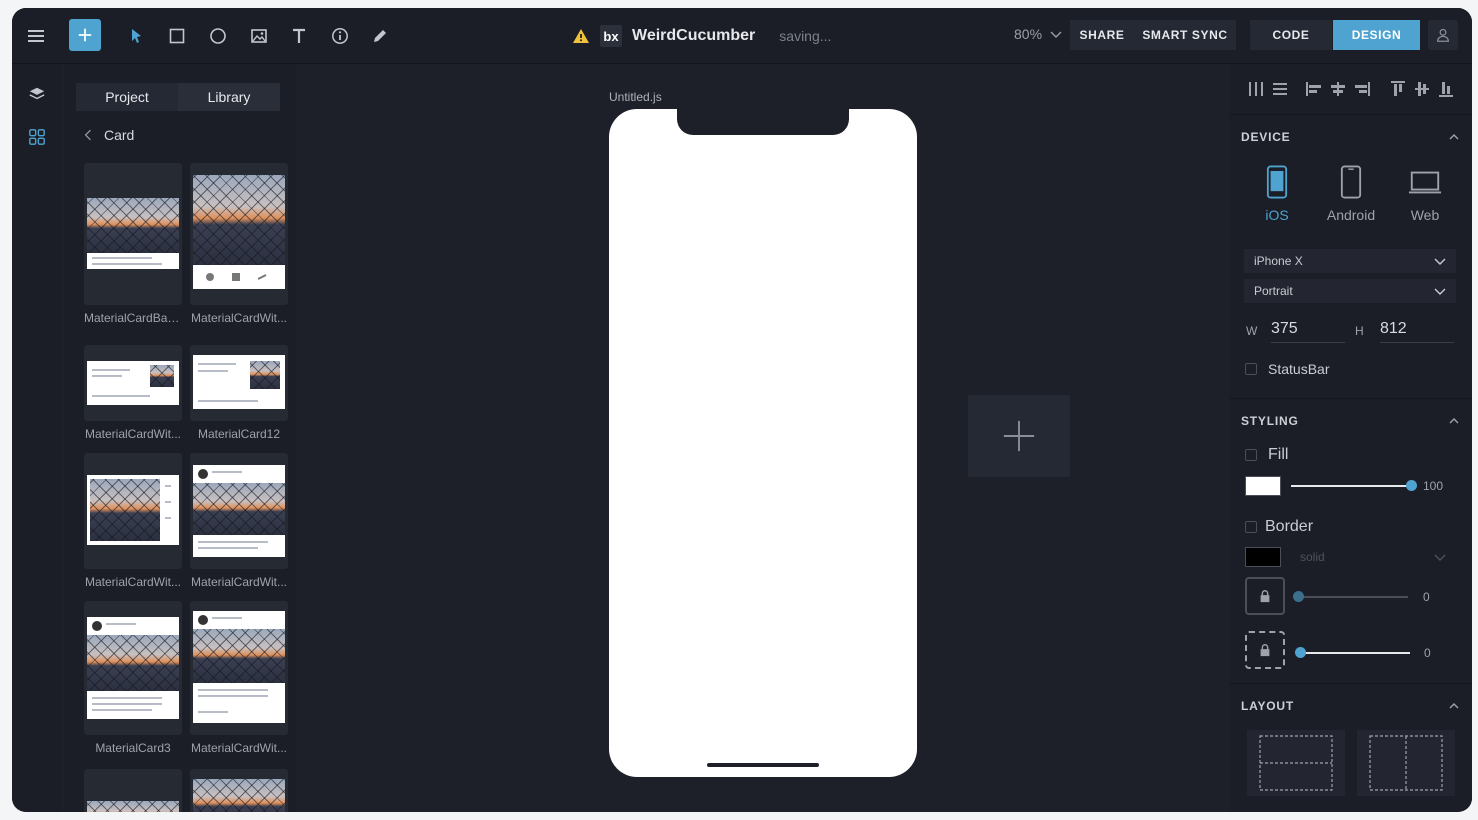  Describe the element at coordinates (1056, 34) in the screenshot. I see `chevron-down-icon` at that location.